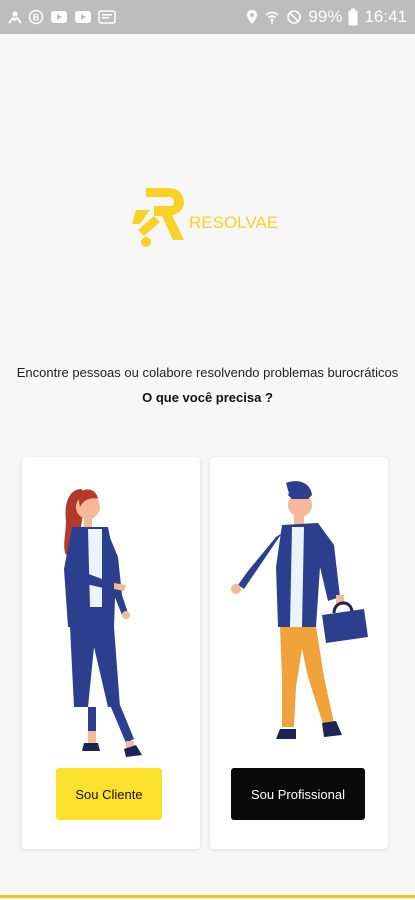  I want to click on message-icon, so click(107, 17).